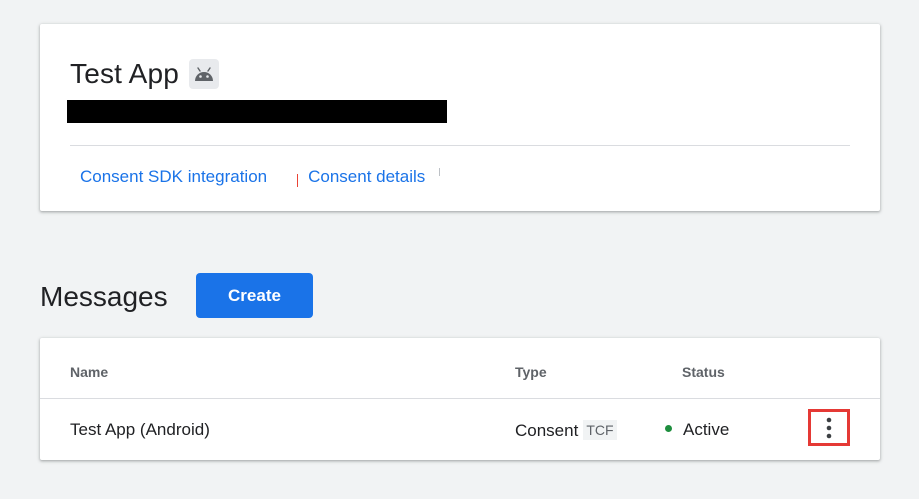 The image size is (919, 499). Describe the element at coordinates (460, 368) in the screenshot. I see `table-header: Name Type Status` at that location.